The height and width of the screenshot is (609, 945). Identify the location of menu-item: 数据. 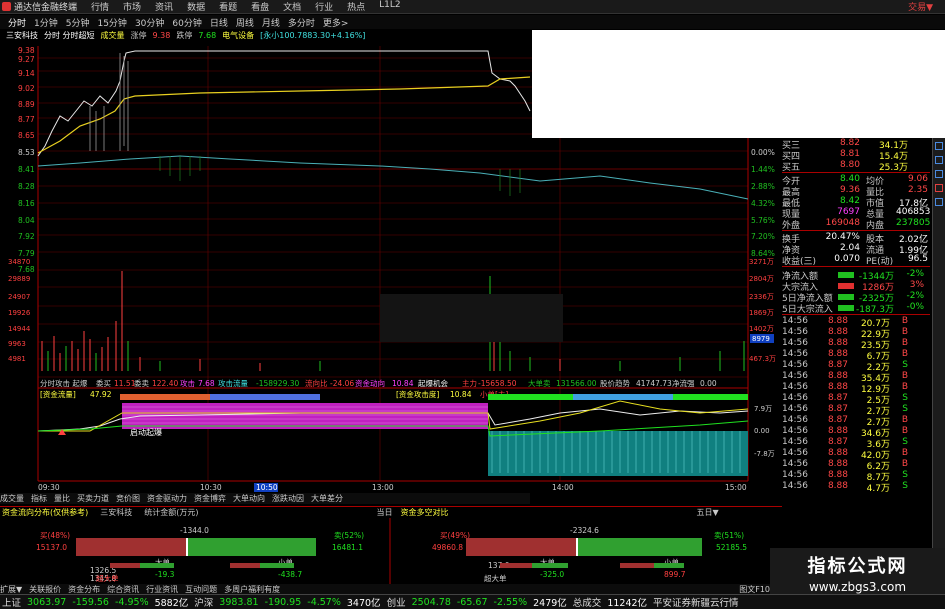
(196, 6).